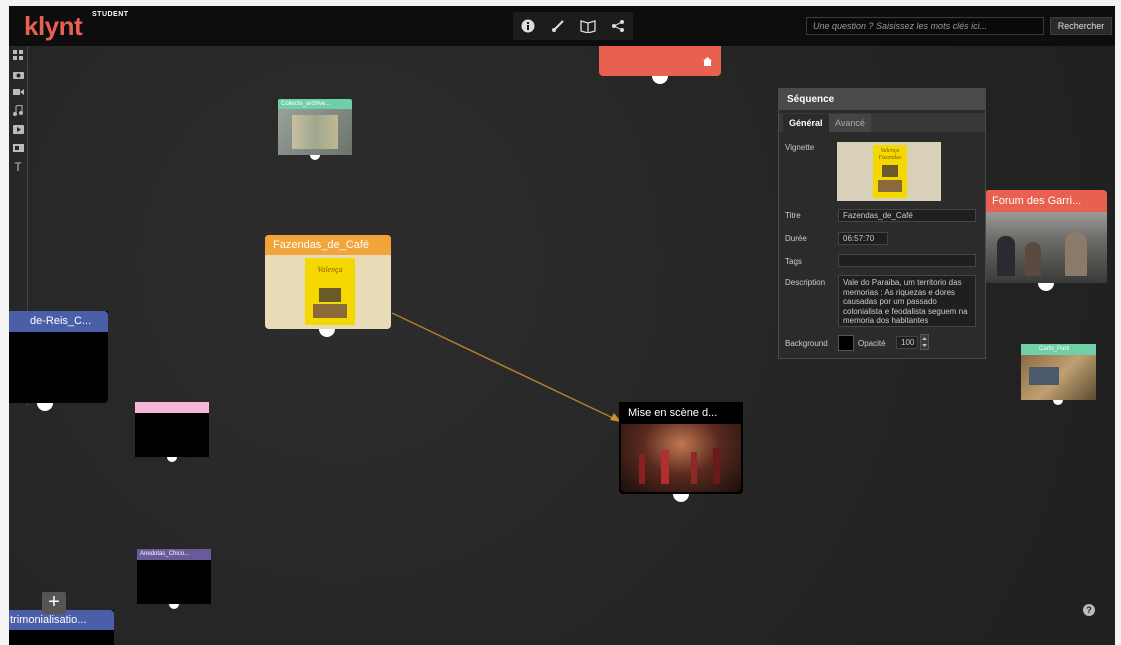 The height and width of the screenshot is (645, 1121). I want to click on help-button: ?, so click(1089, 610).